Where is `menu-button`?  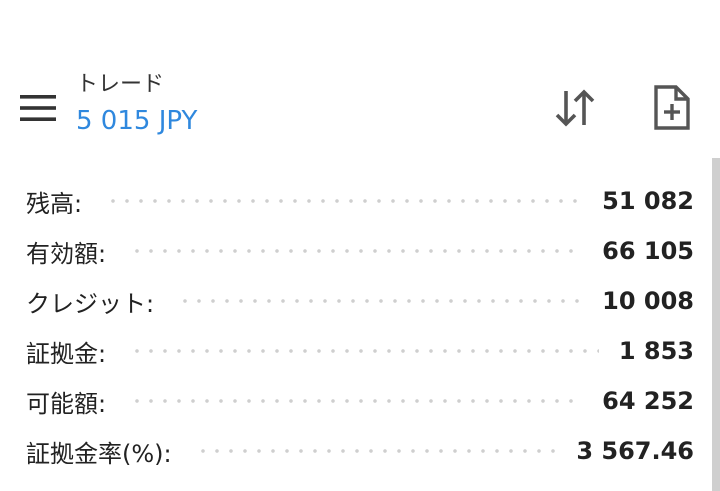 menu-button is located at coordinates (38, 108).